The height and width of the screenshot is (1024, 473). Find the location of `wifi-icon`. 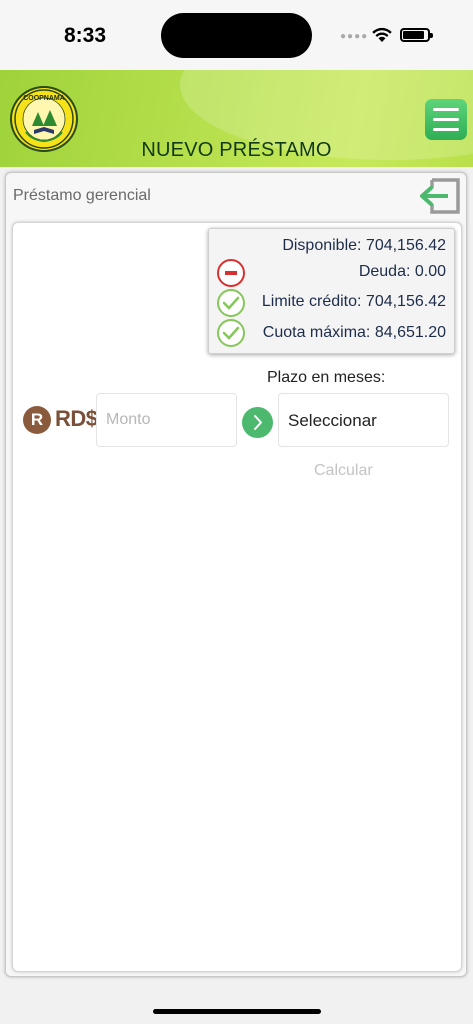

wifi-icon is located at coordinates (382, 34).